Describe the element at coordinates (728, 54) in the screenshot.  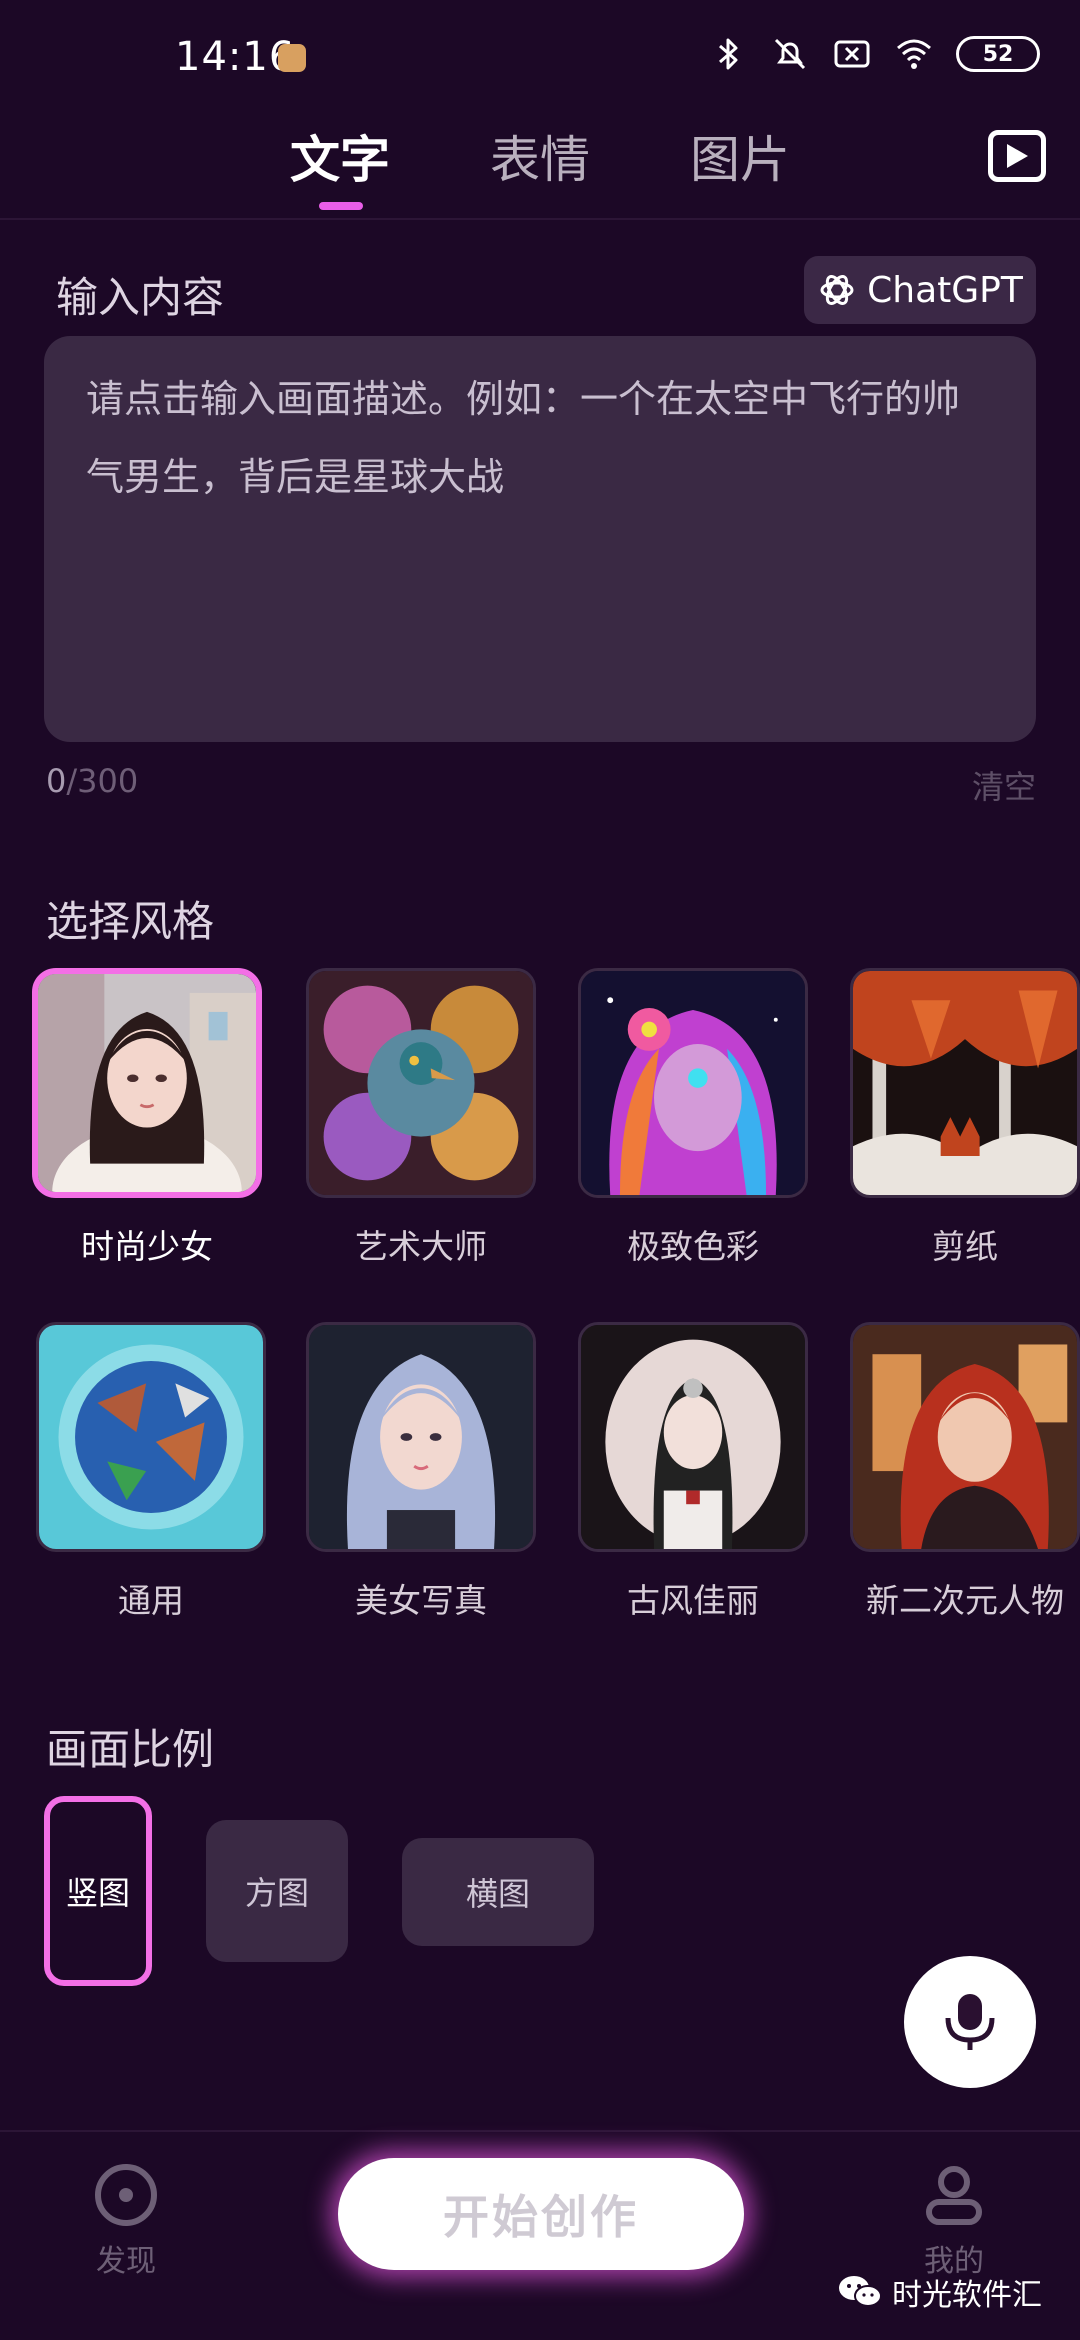
I see `bluetooth-icon` at that location.